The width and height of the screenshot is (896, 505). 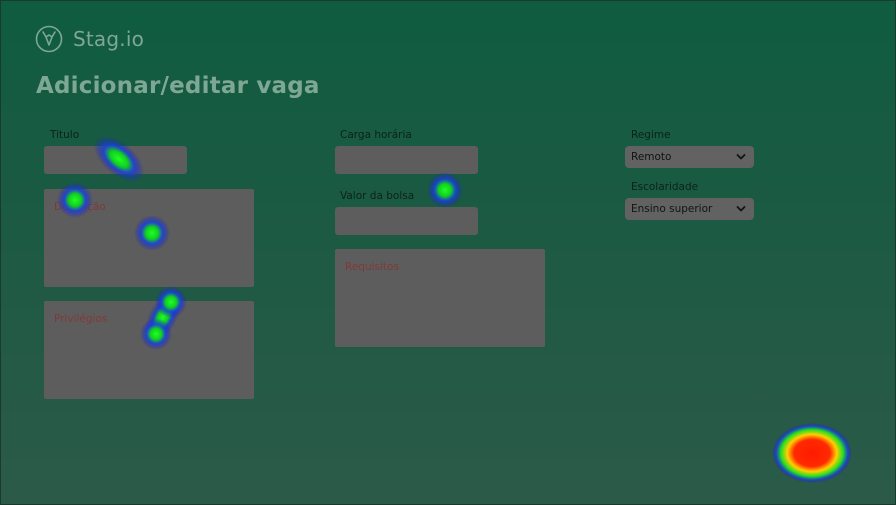 I want to click on brand: Stag.io, so click(x=89, y=39).